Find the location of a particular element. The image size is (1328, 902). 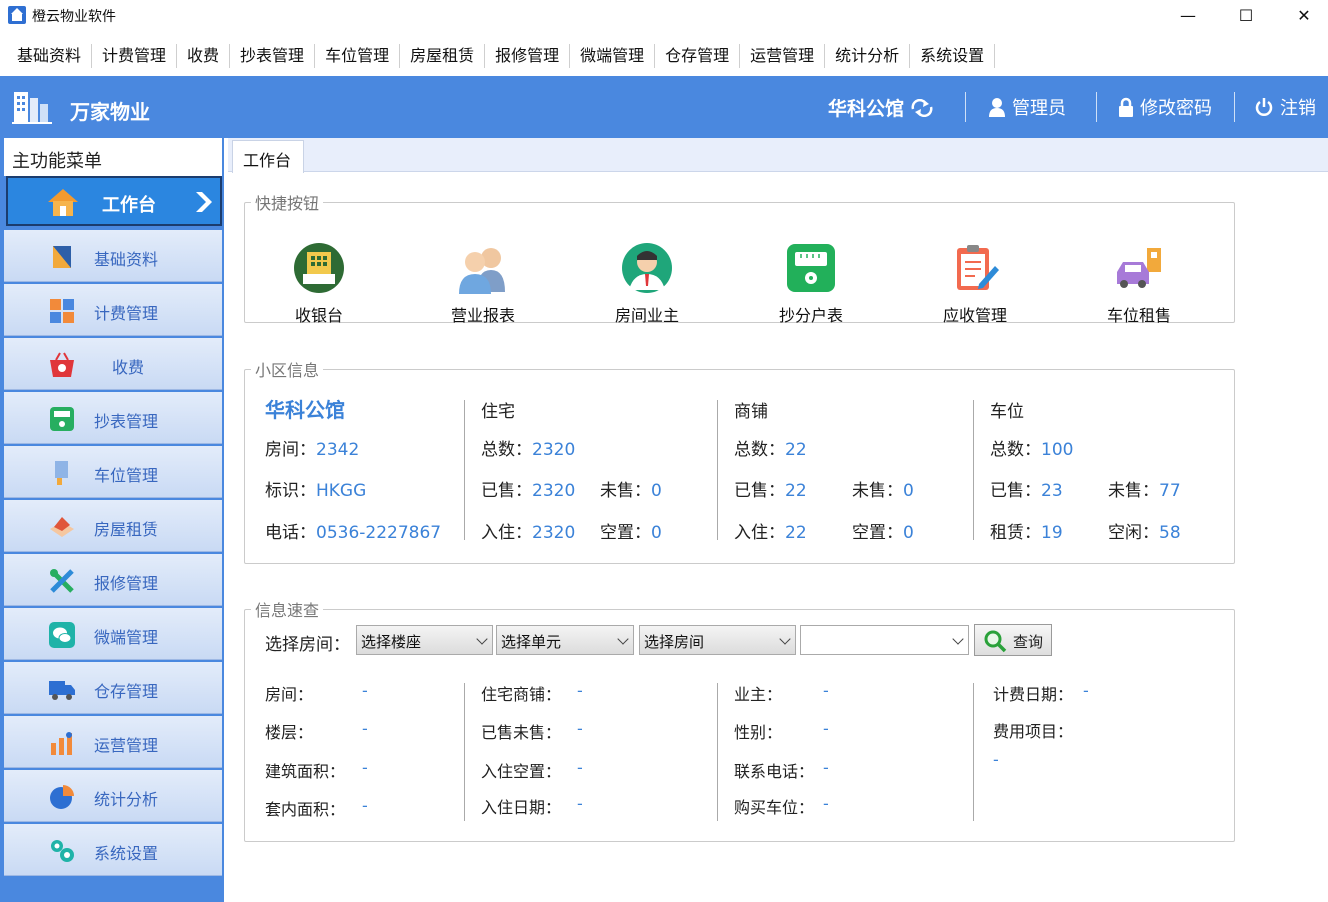

sidebar-item-label: 仓存管理 is located at coordinates (126, 691).